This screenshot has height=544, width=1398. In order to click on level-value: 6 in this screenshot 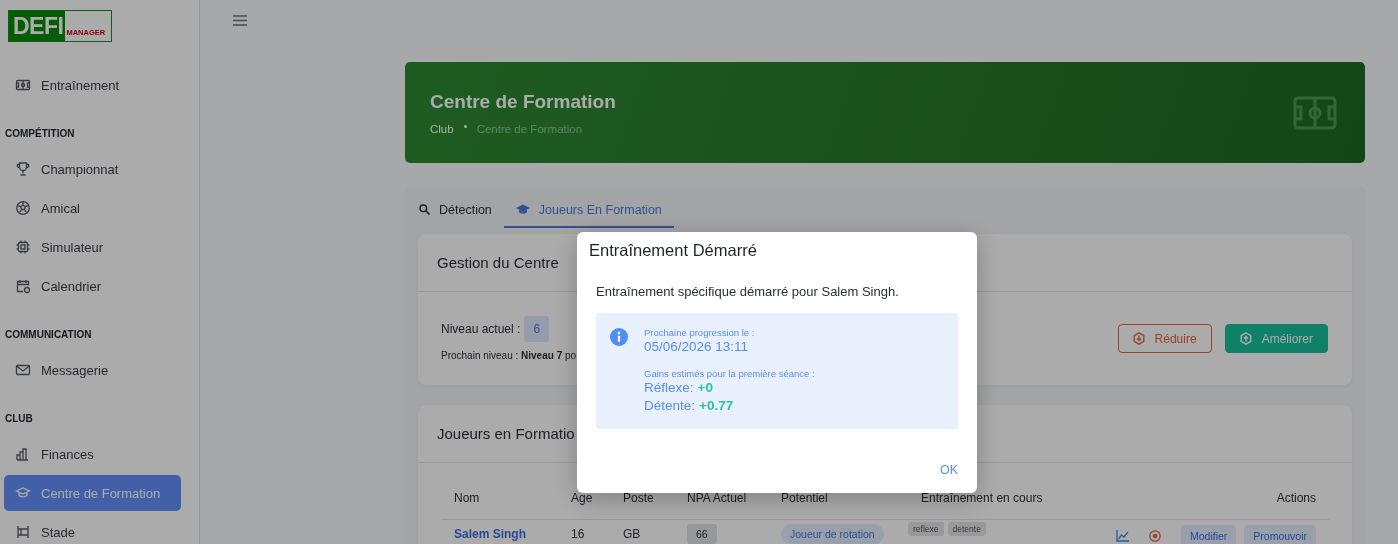, I will do `click(537, 329)`.